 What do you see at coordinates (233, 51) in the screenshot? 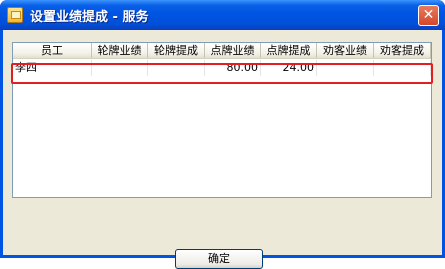
I see `column-header-pick-performance: 点牌业绩` at bounding box center [233, 51].